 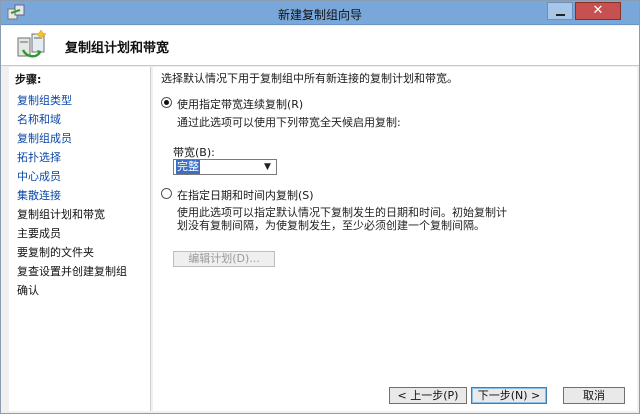 What do you see at coordinates (166, 102) in the screenshot?
I see `continuous-replication-radio` at bounding box center [166, 102].